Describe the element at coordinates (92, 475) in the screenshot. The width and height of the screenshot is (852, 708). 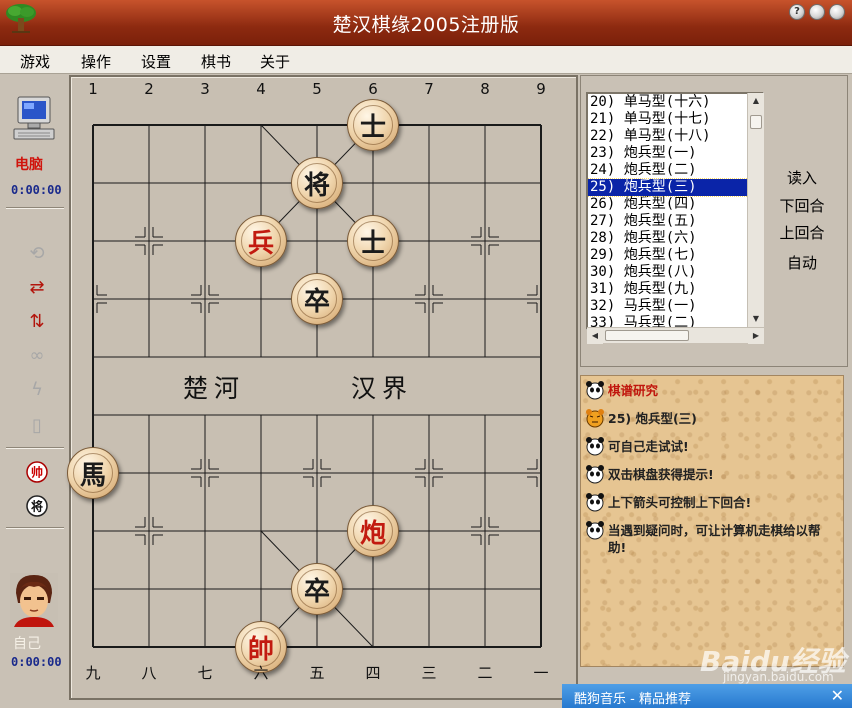
I see `piece-label: 馬` at that location.